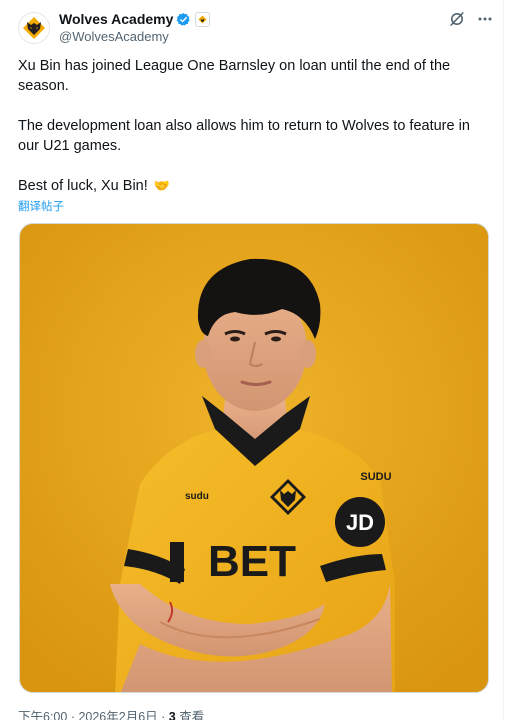  What do you see at coordinates (375, 477) in the screenshot?
I see `kit-brand-text: SUDU` at bounding box center [375, 477].